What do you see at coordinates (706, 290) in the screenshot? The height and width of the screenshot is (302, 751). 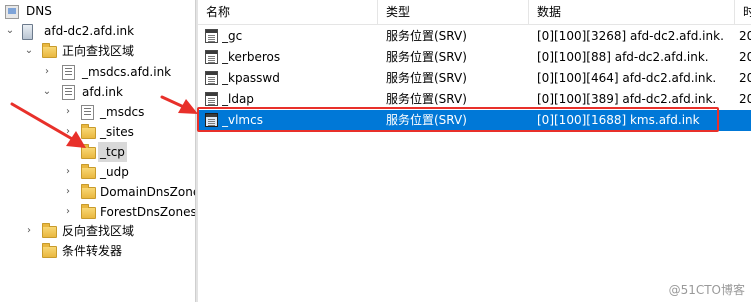 I see `watermark-text: @51CTO博客` at bounding box center [706, 290].